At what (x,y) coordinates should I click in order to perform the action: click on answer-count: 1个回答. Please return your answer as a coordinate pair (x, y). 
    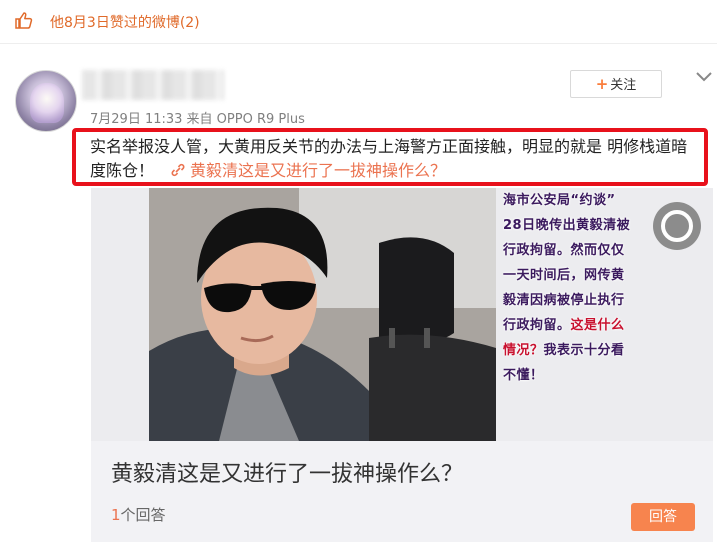
    Looking at the image, I should click on (138, 515).